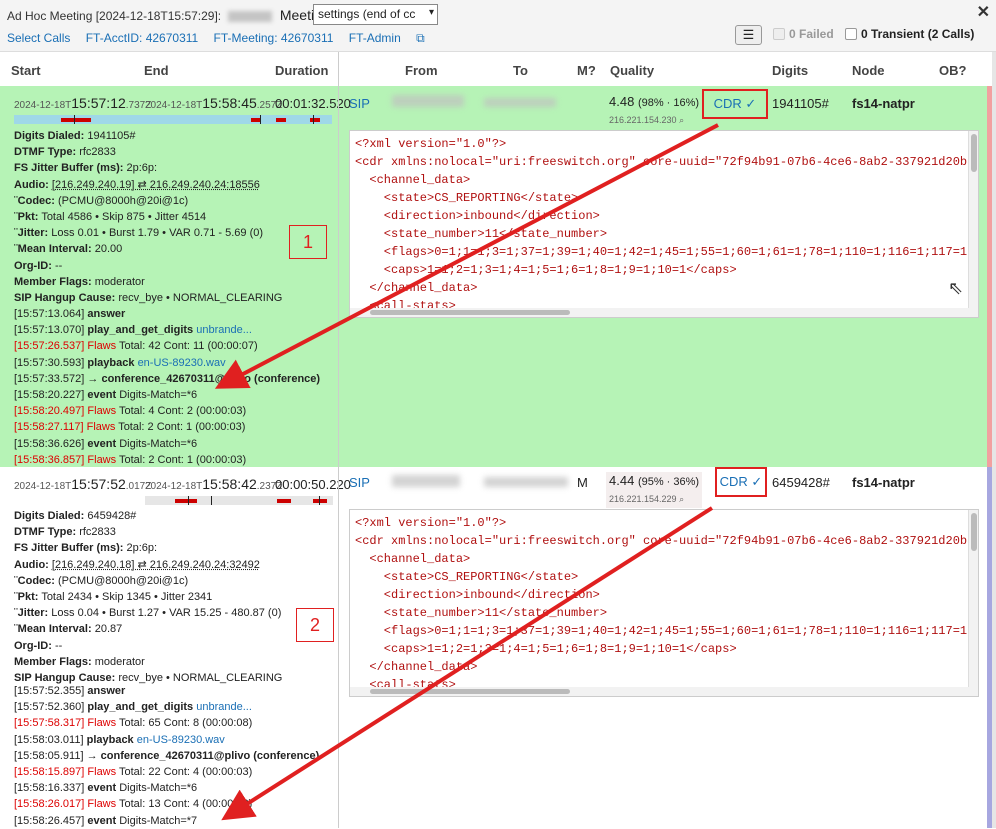  What do you see at coordinates (520, 70) in the screenshot?
I see `col-to: To` at bounding box center [520, 70].